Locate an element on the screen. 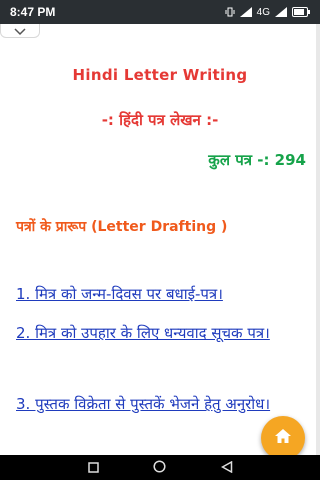  home-icon is located at coordinates (283, 438).